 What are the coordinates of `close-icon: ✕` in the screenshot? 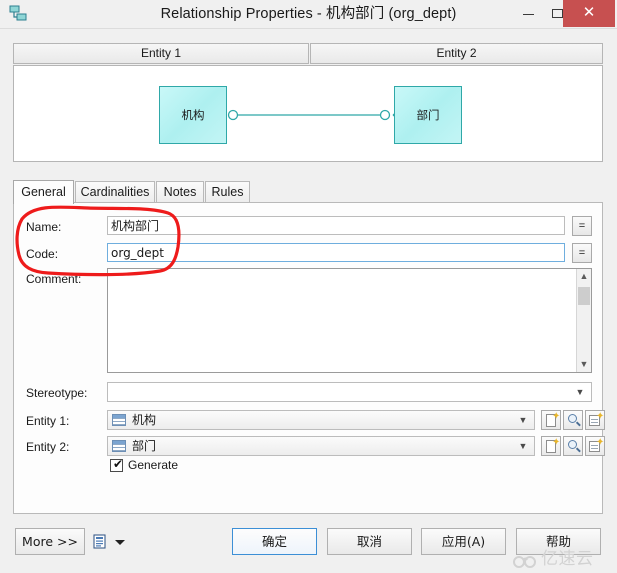 It's located at (589, 12).